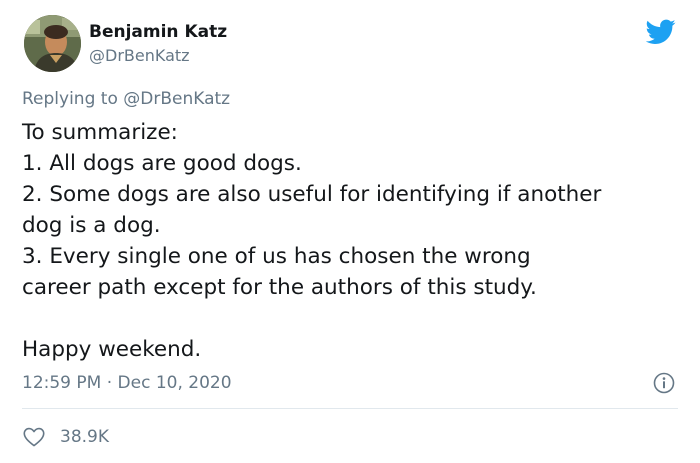  Describe the element at coordinates (91, 225) in the screenshot. I see `tweet-line: dog is a dog.` at that location.